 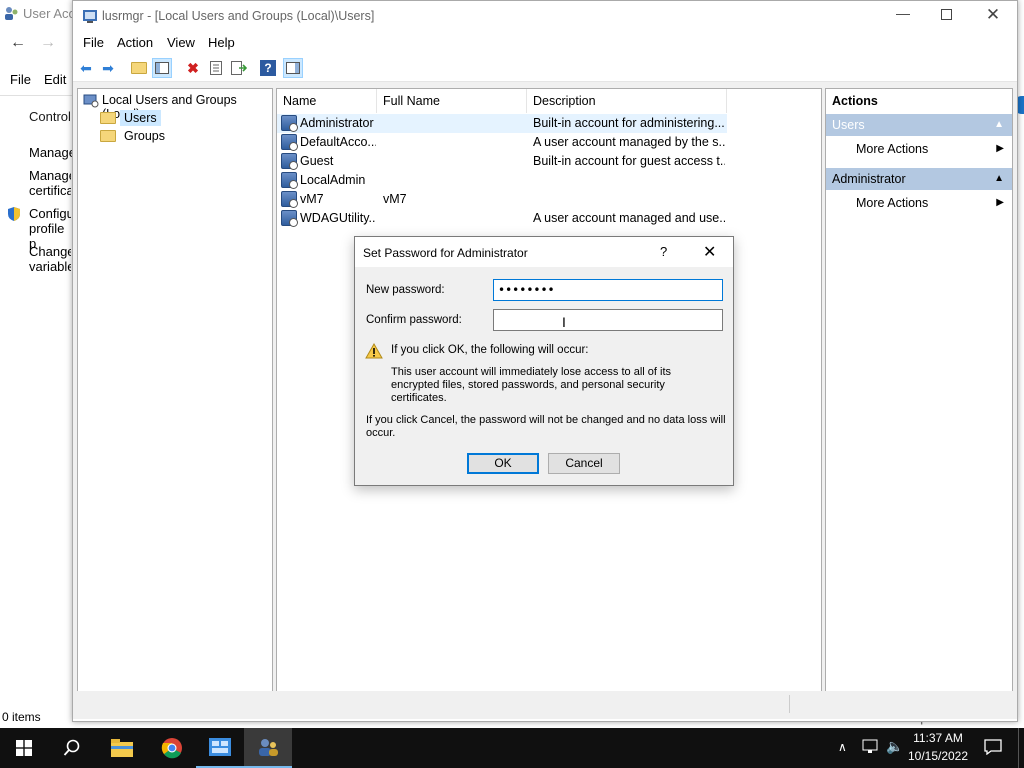 I want to click on confirm-password-label: Confirm password:, so click(x=414, y=320).